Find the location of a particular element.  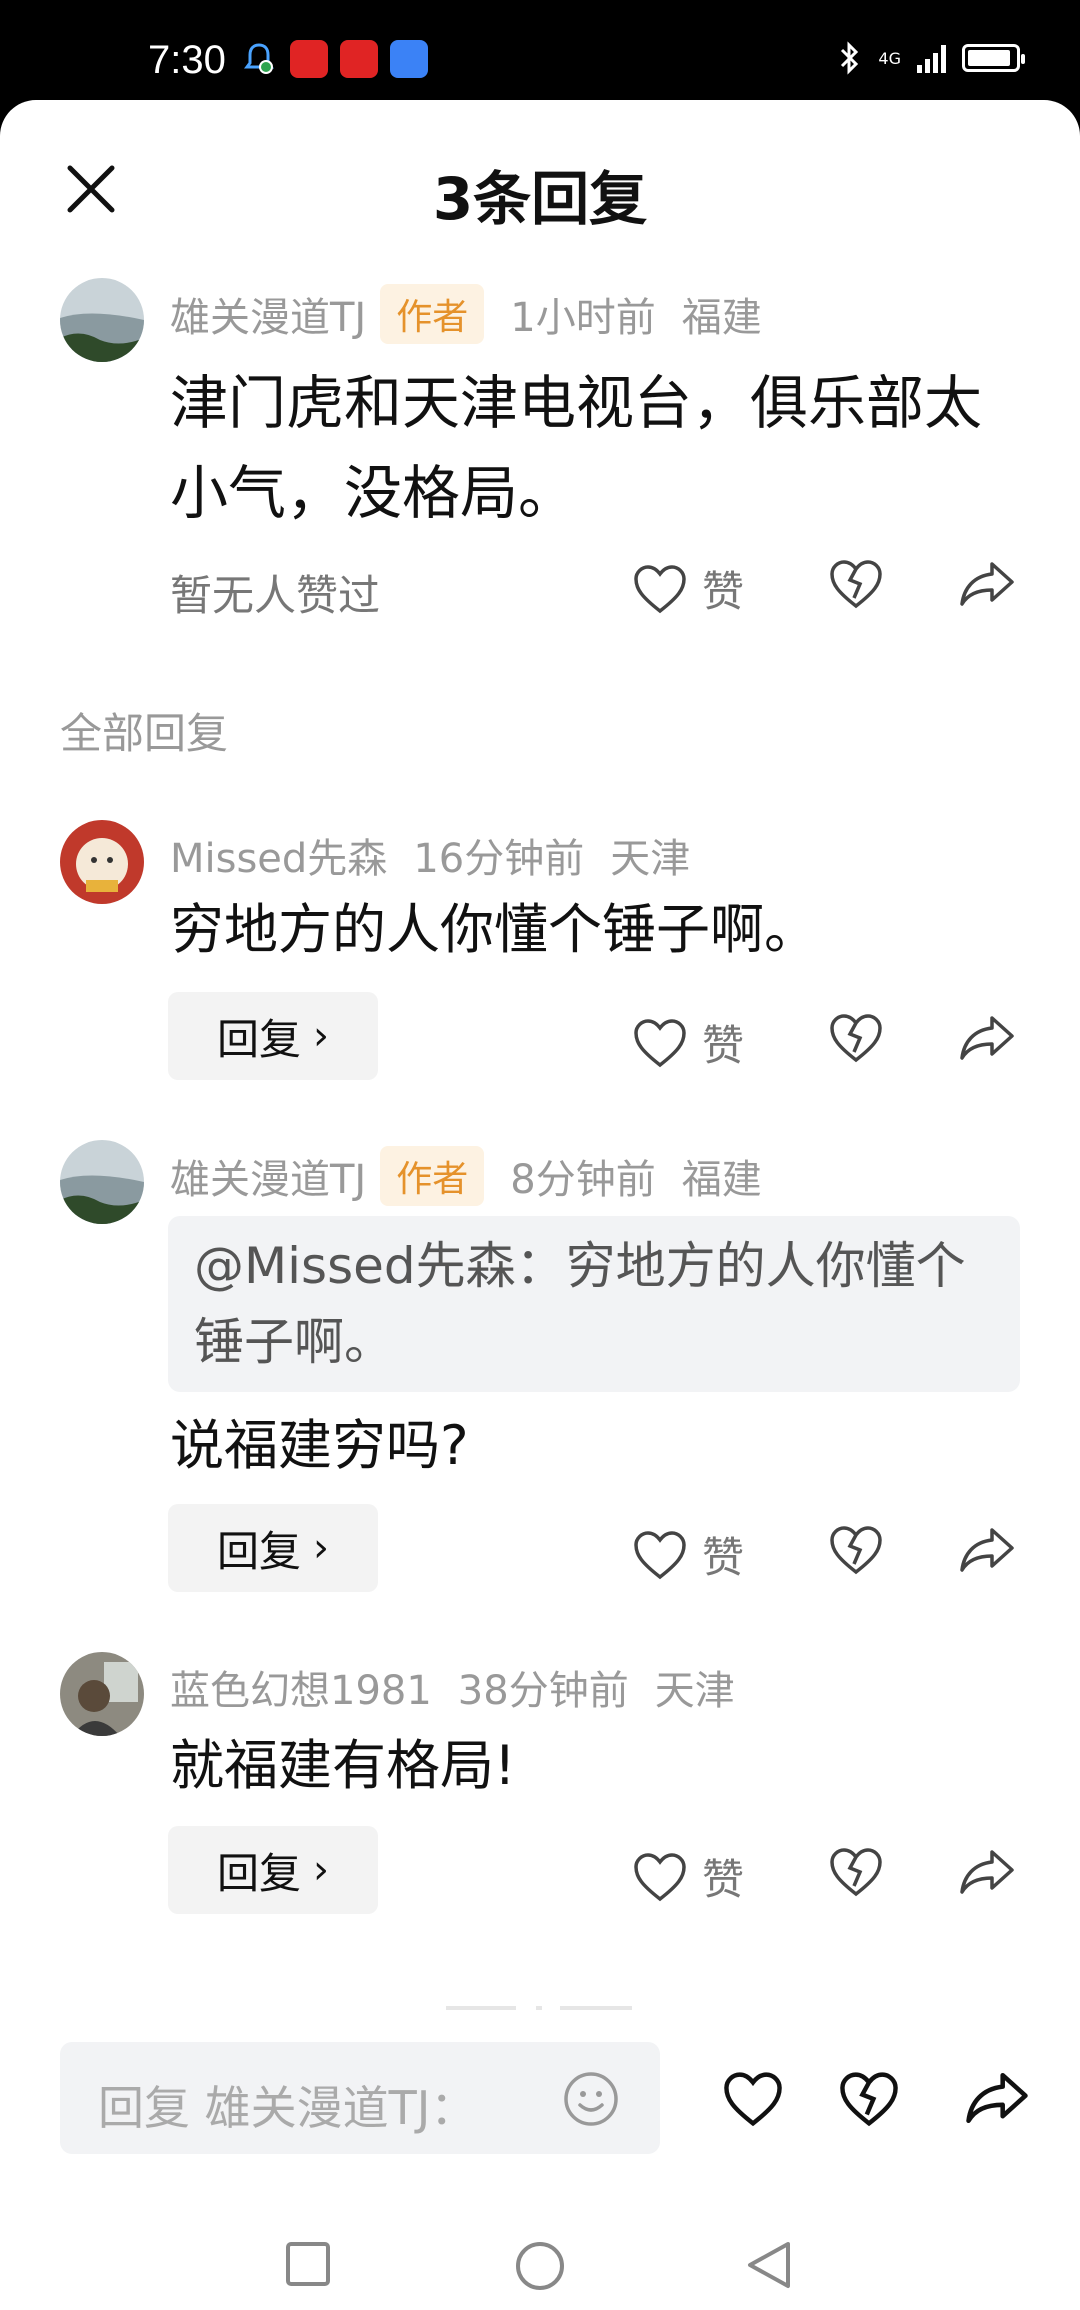

comment-time: 38分钟前 is located at coordinates (543, 1691).